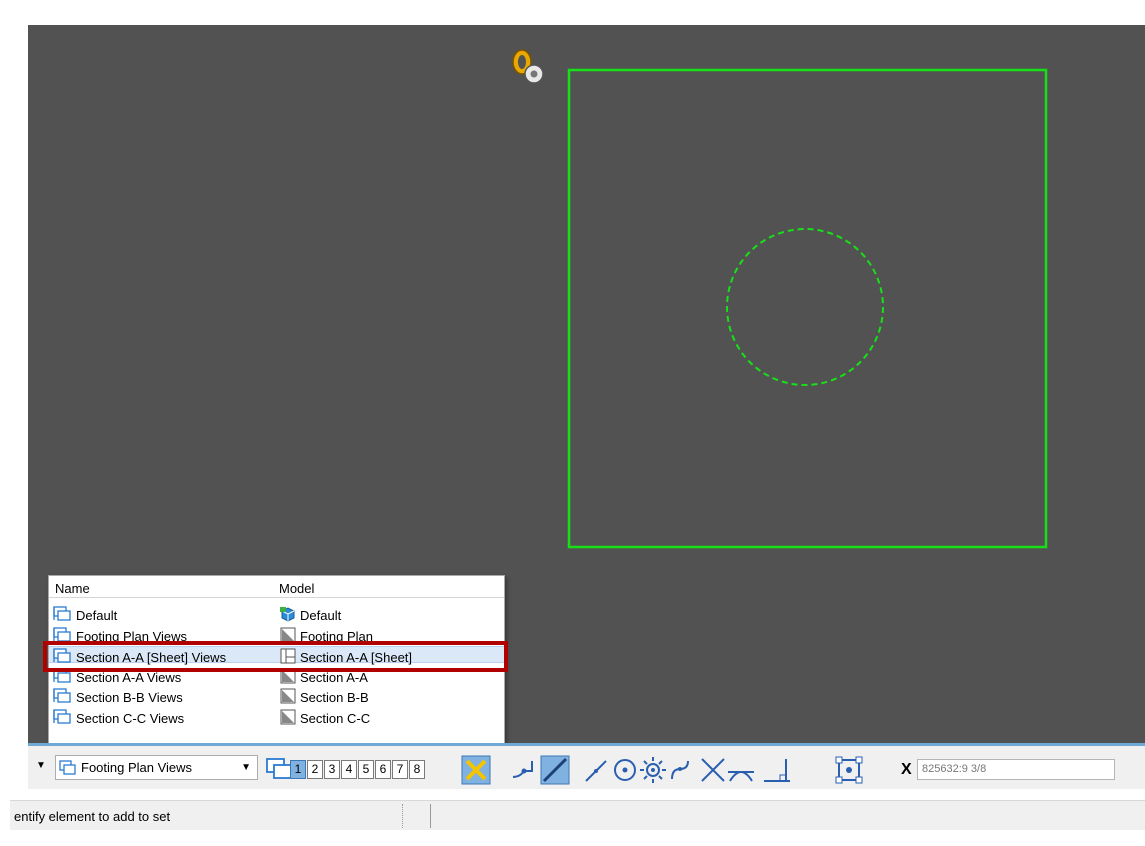 This screenshot has width=1145, height=846. Describe the element at coordinates (680, 770) in the screenshot. I see `bisector-snap-icon` at that location.